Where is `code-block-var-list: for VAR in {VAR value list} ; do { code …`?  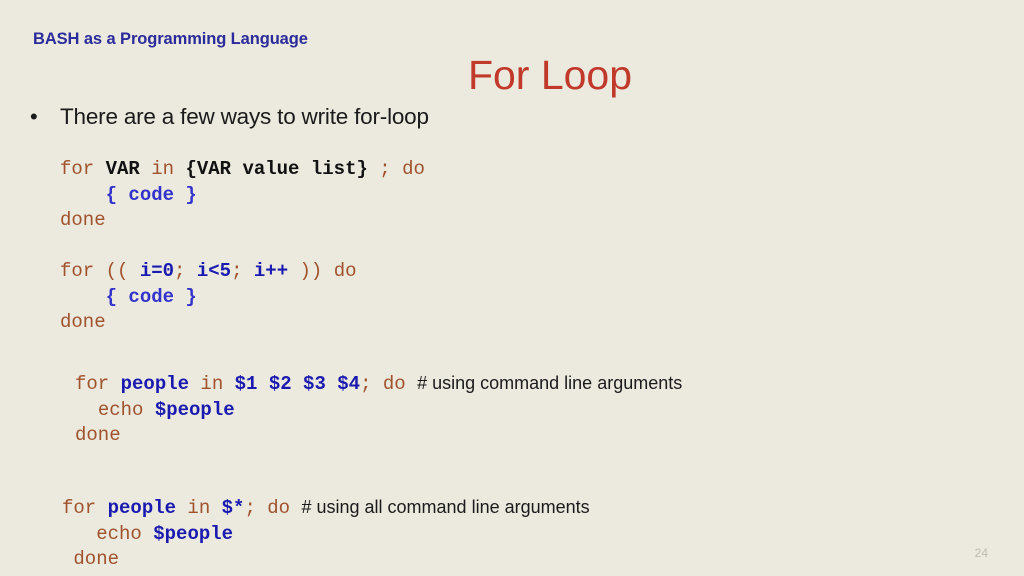
code-block-var-list: for VAR in {VAR value list} ; do { code … is located at coordinates (242, 195).